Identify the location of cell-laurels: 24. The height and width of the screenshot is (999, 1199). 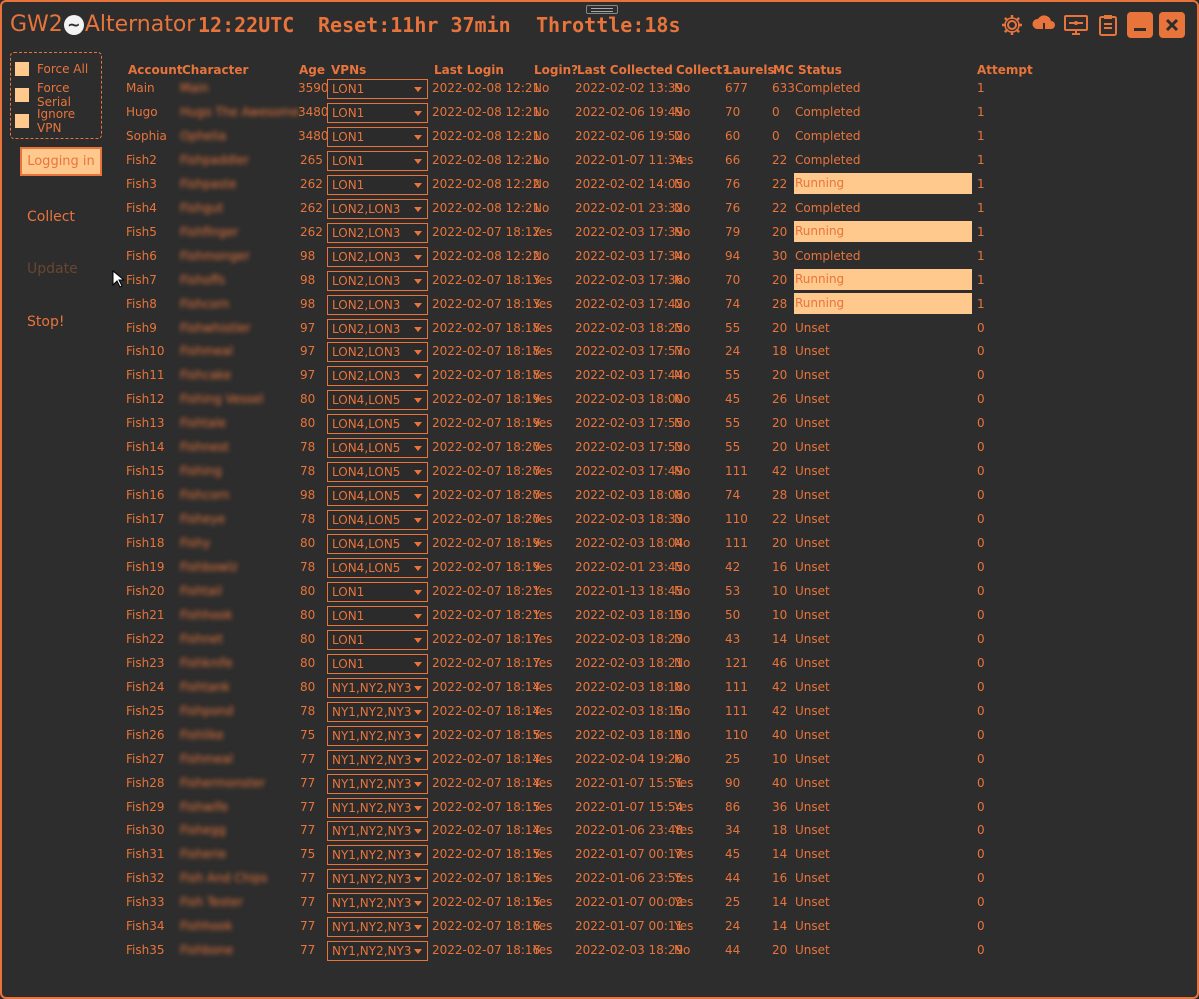
(733, 351).